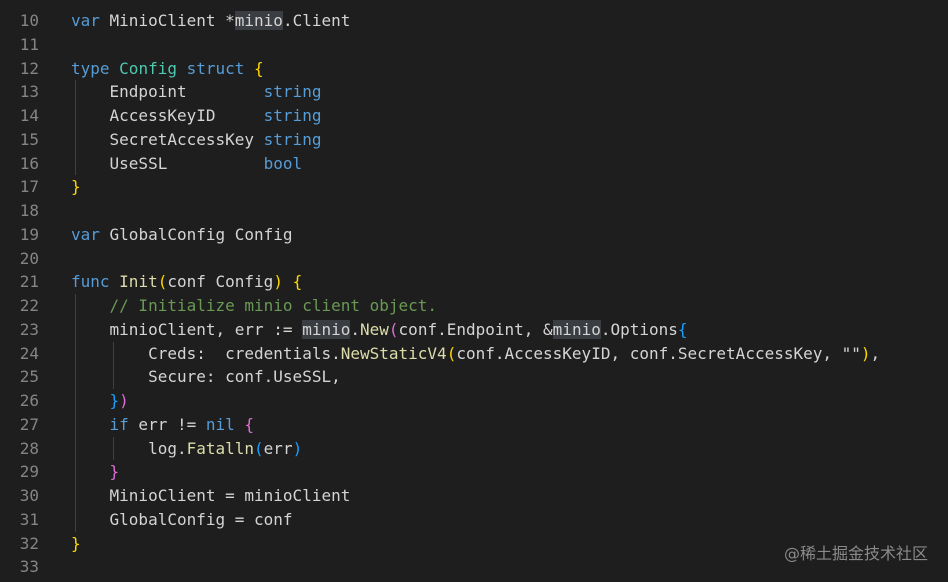 The image size is (948, 582). I want to click on code-text: type Config struct {, so click(167, 69).